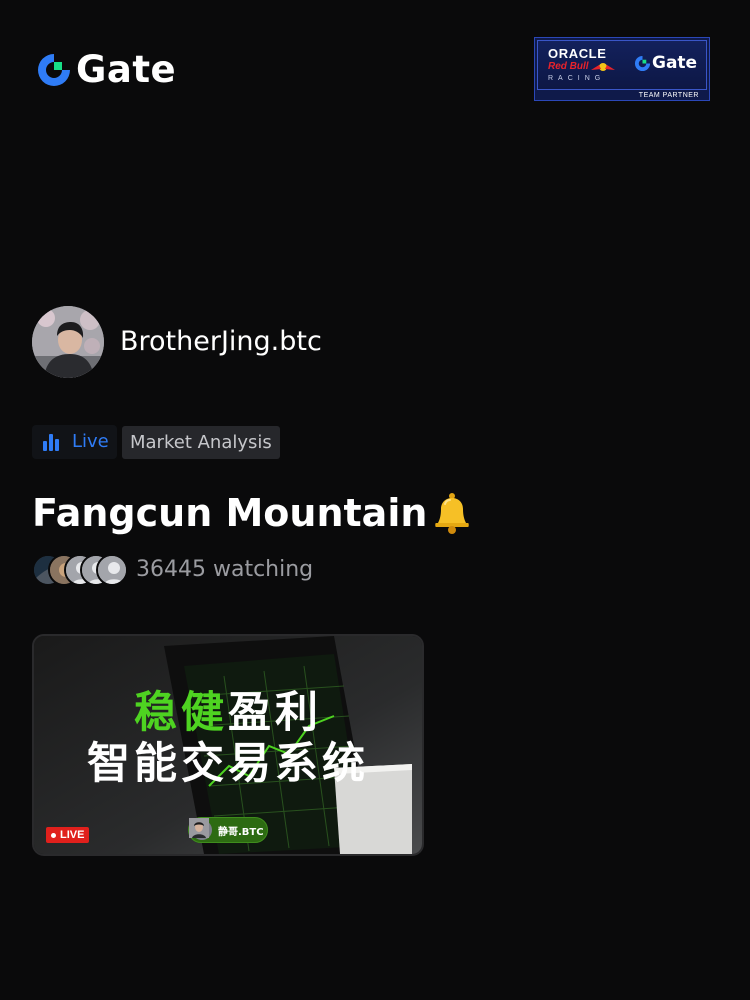 The height and width of the screenshot is (1000, 750). I want to click on live-bars-icon, so click(51, 442).